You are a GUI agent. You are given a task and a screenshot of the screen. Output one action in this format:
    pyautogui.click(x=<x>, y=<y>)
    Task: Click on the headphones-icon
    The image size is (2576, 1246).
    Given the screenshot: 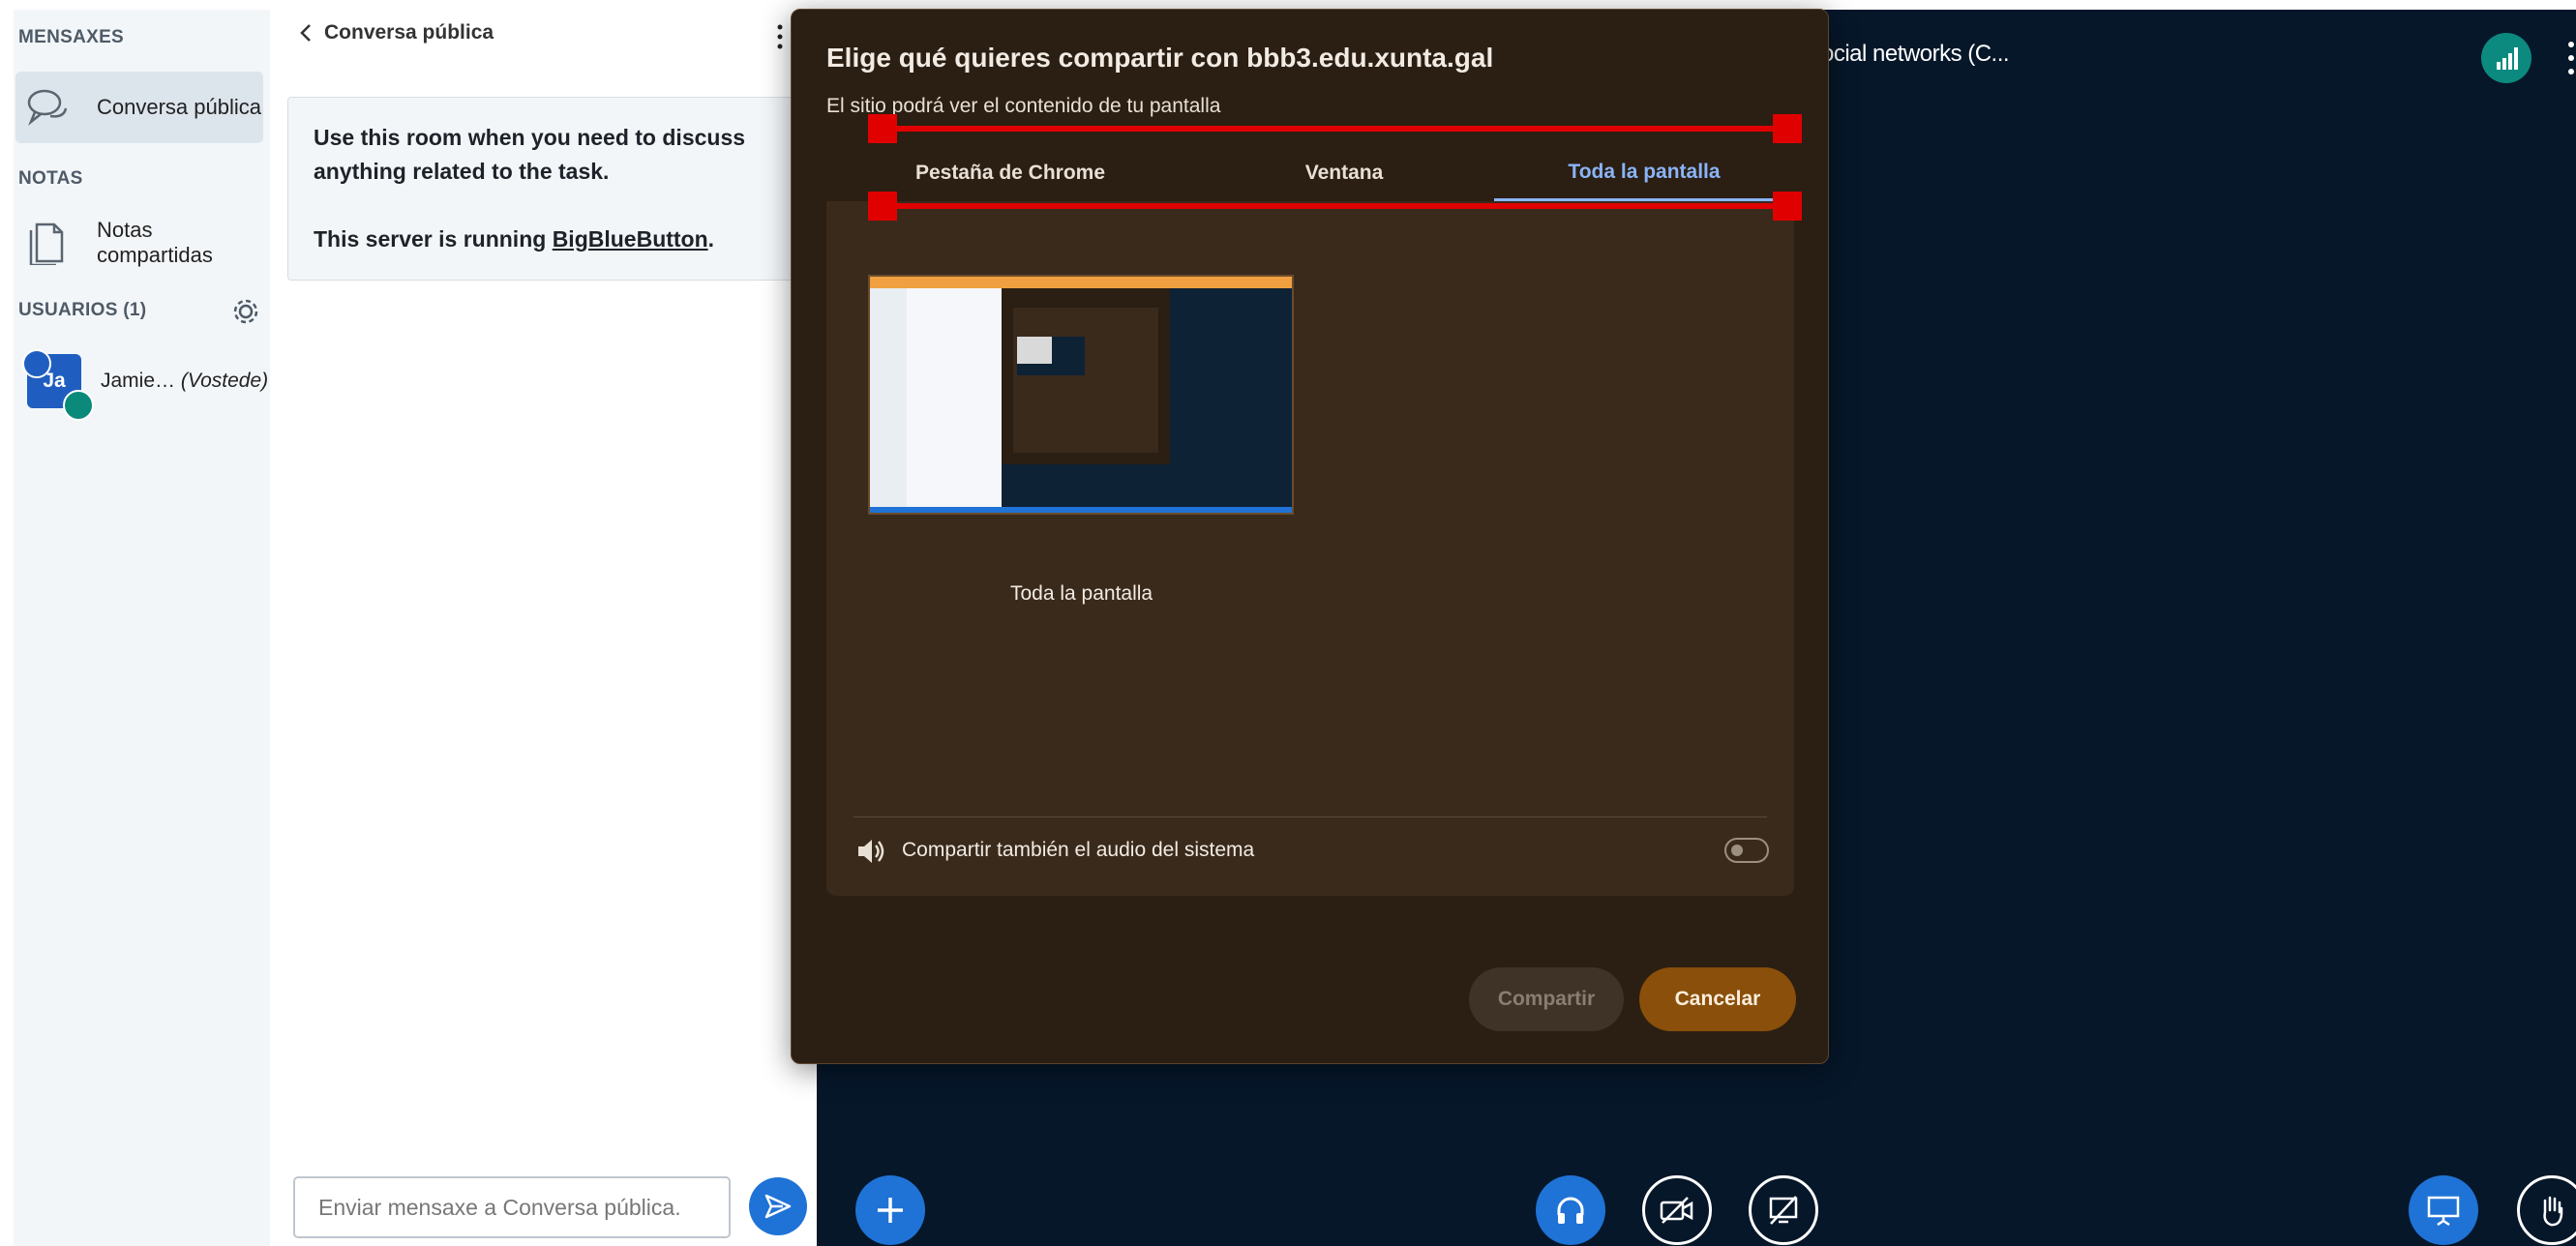 What is the action you would take?
    pyautogui.click(x=1570, y=1210)
    